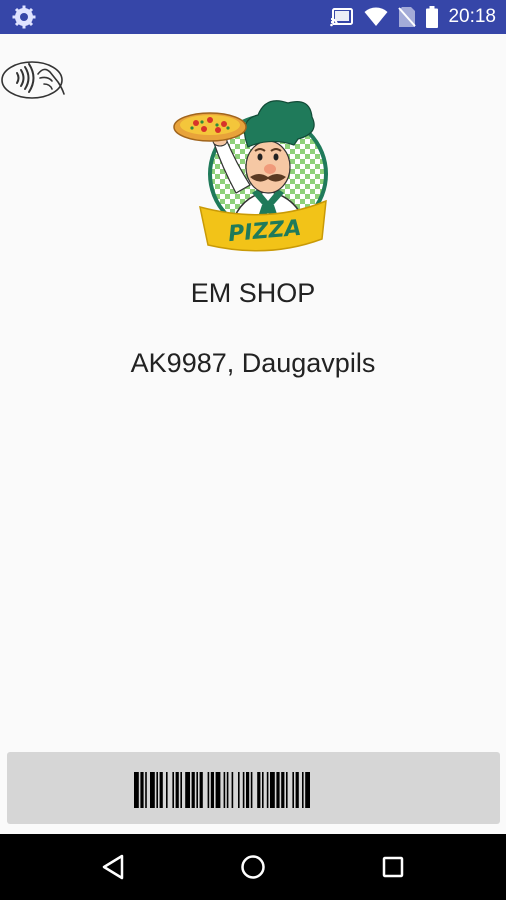 The height and width of the screenshot is (900, 506). I want to click on recents-button, so click(393, 867).